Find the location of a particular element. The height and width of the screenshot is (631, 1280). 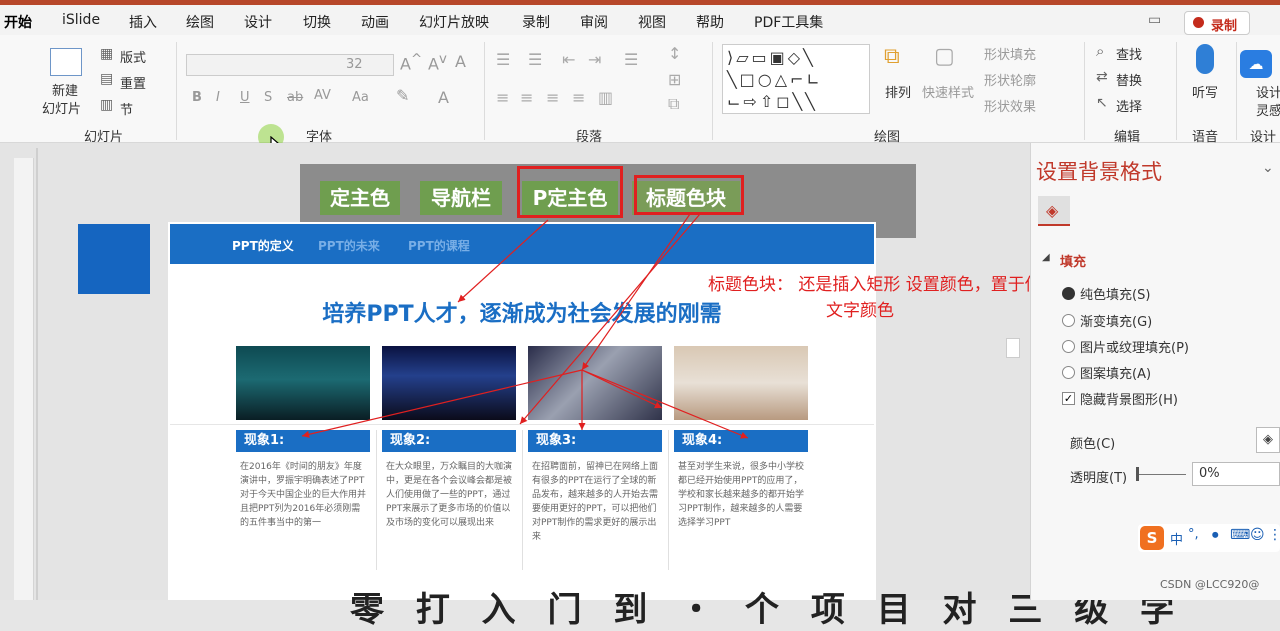

arrange-icon: ⧉ is located at coordinates (892, 57).